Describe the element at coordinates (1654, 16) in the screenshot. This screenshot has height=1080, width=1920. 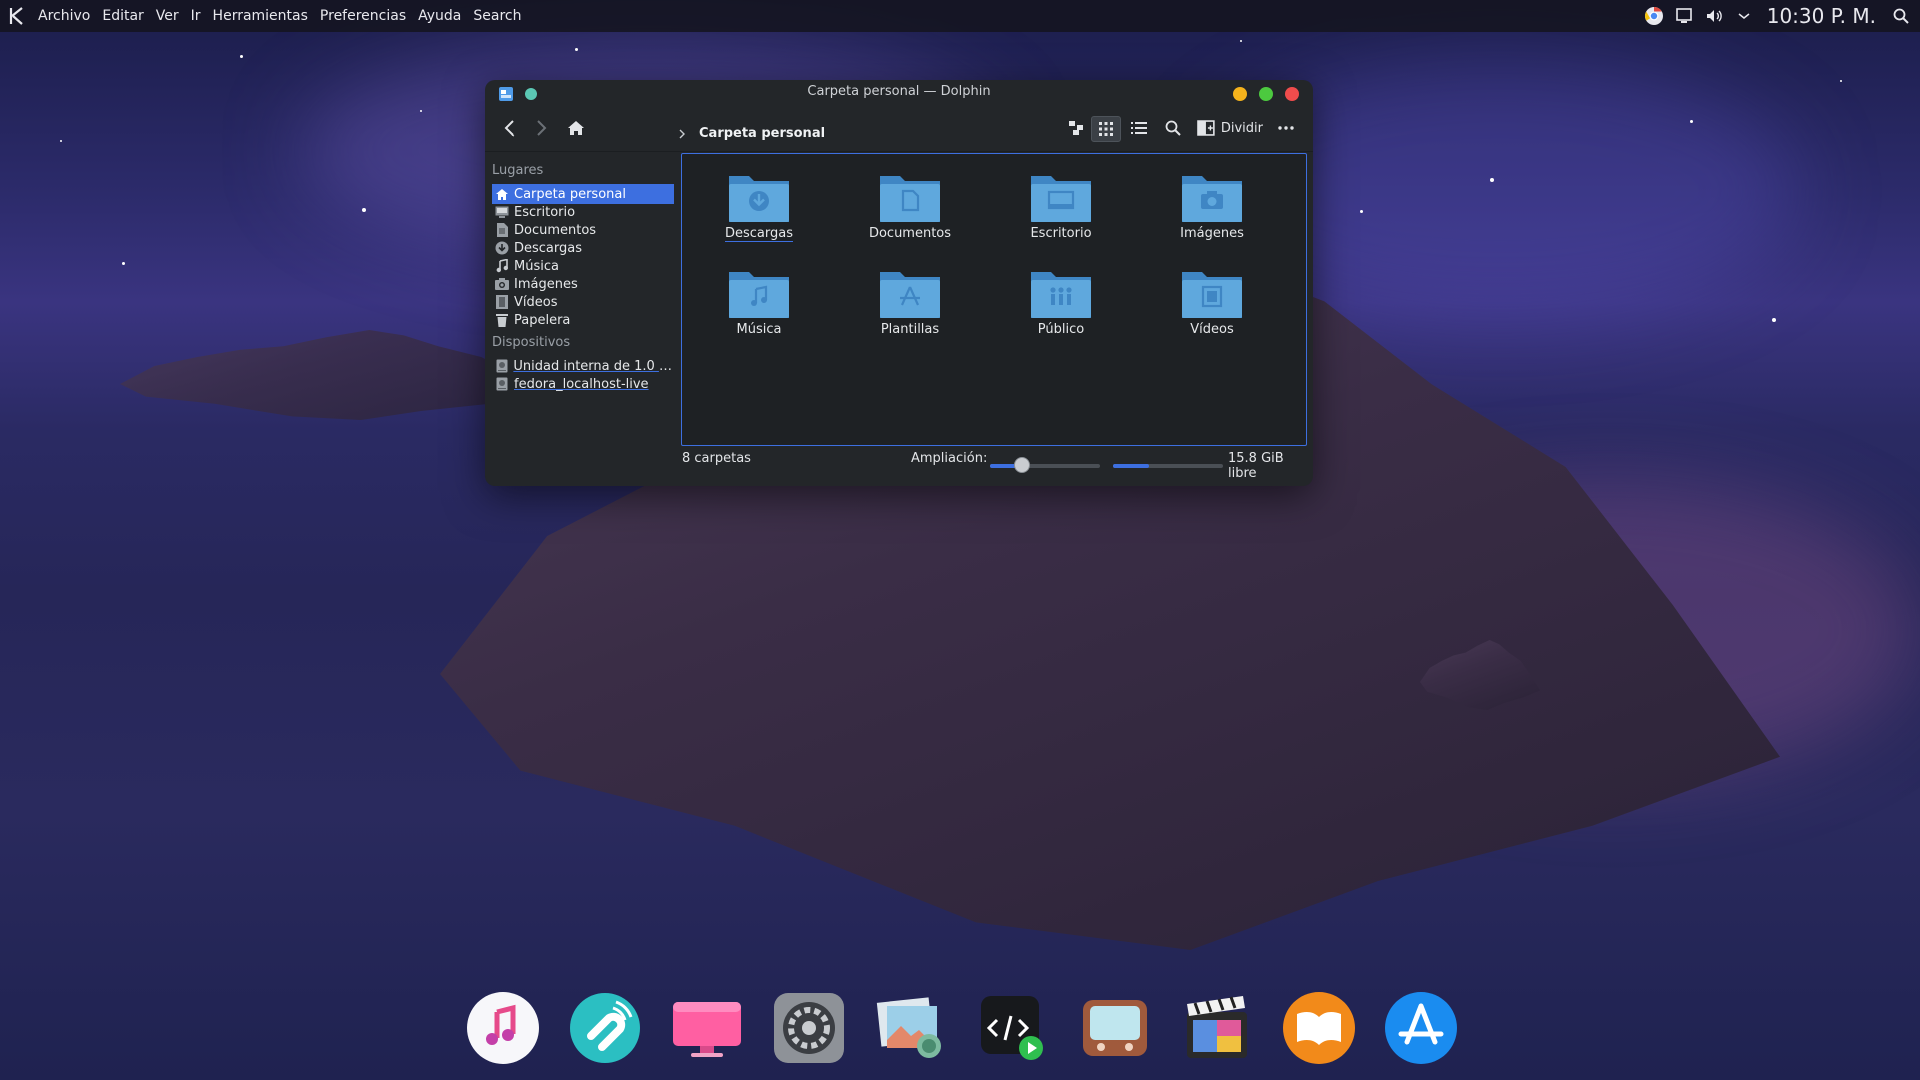
I see `chrome-icon` at that location.